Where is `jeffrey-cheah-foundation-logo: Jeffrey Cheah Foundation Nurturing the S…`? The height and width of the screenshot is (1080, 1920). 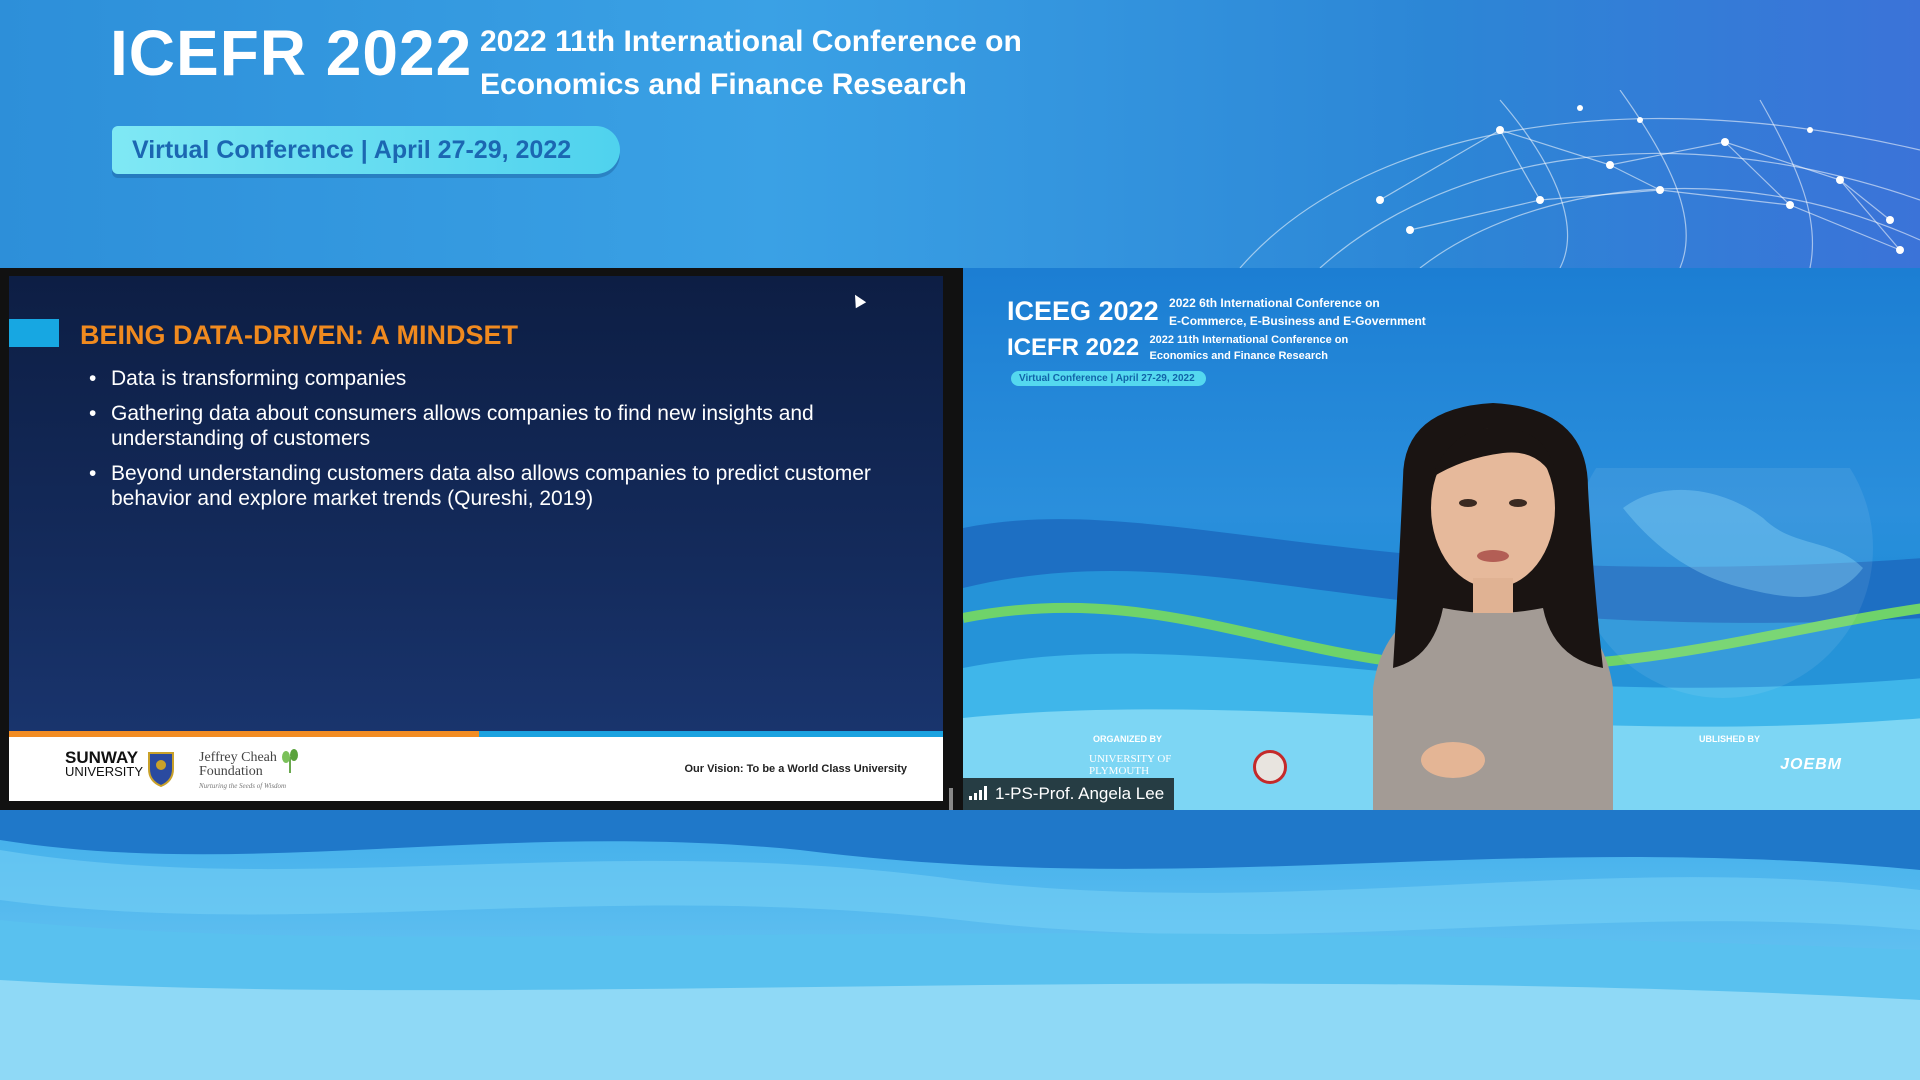
jeffrey-cheah-foundation-logo: Jeffrey Cheah Foundation Nurturing the S… is located at coordinates (242, 772).